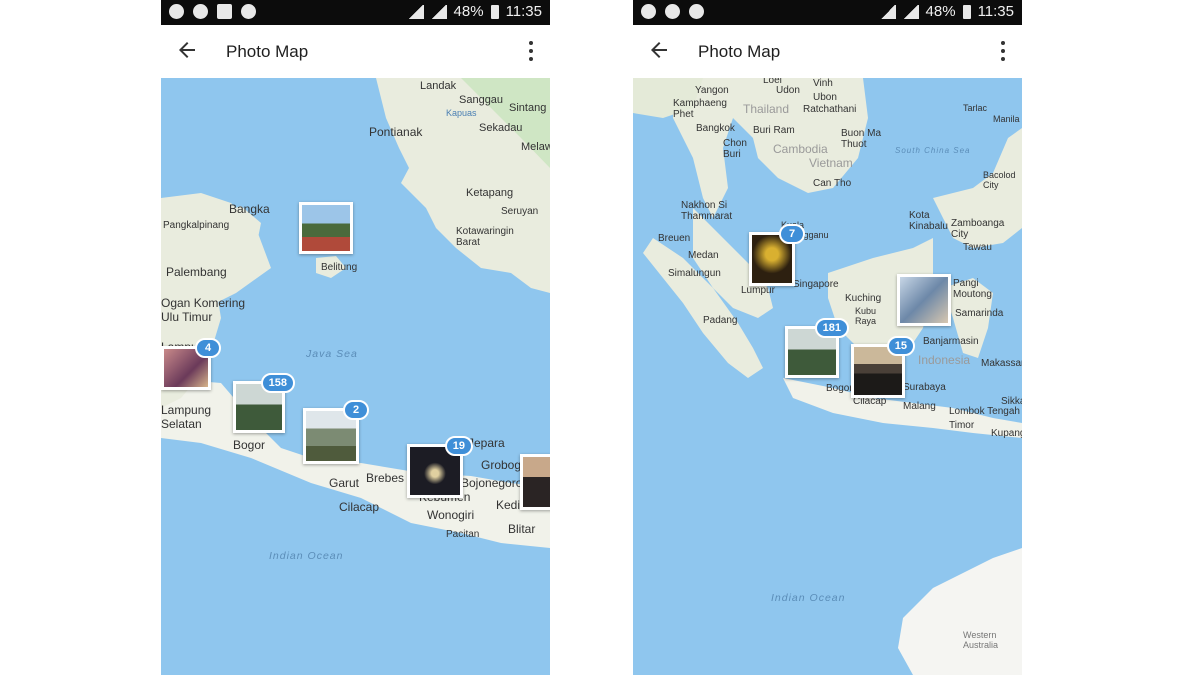  I want to click on photo-cluster: 15, so click(883, 367).